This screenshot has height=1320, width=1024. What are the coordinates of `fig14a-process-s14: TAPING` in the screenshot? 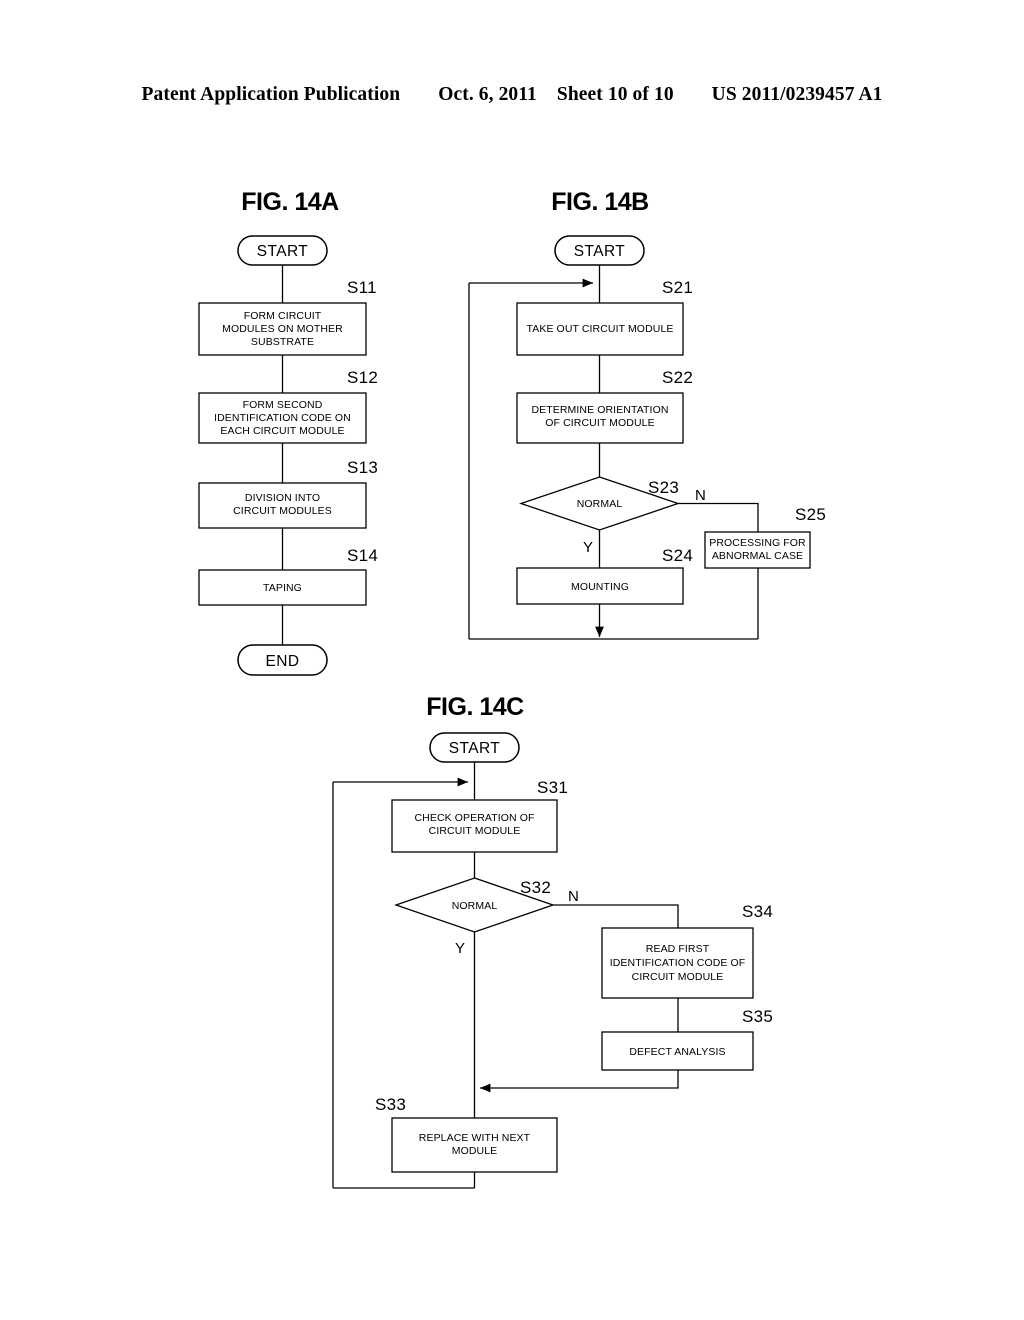 It's located at (282, 587).